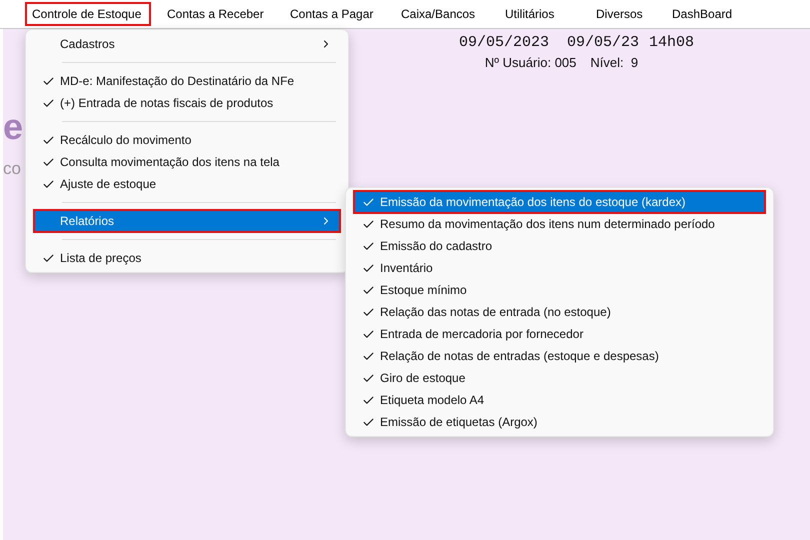  I want to click on menu-item: MD-e: Manifestação do Destinatário da NFe, so click(187, 81).